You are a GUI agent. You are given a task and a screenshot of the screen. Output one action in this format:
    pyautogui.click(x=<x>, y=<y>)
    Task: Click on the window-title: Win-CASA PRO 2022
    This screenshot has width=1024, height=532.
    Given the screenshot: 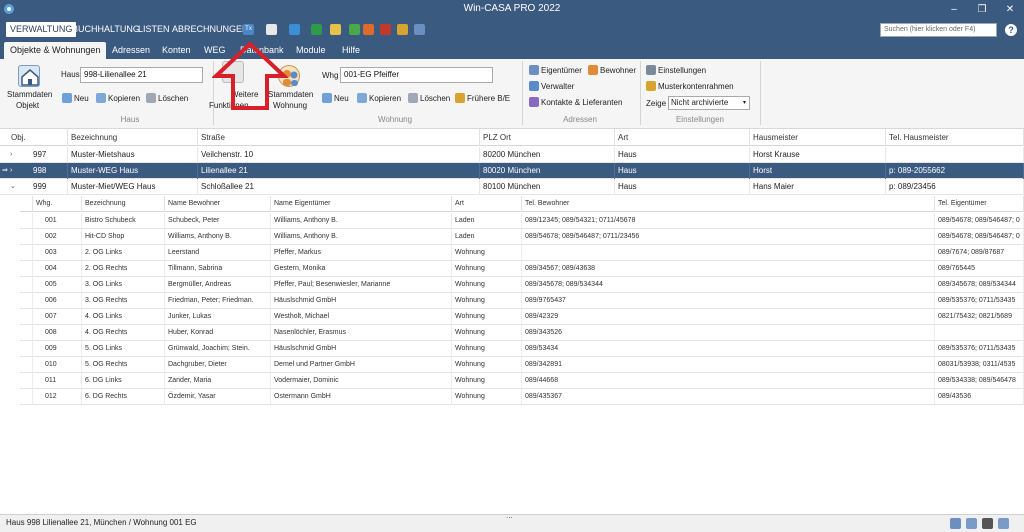 What is the action you would take?
    pyautogui.click(x=512, y=8)
    